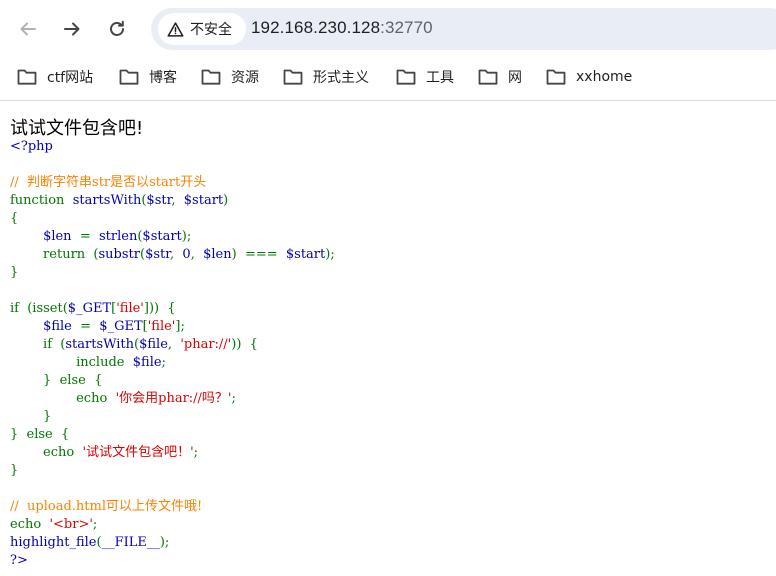 The width and height of the screenshot is (776, 576). What do you see at coordinates (70, 78) in the screenshot?
I see `bookmark-label: ctf网站` at bounding box center [70, 78].